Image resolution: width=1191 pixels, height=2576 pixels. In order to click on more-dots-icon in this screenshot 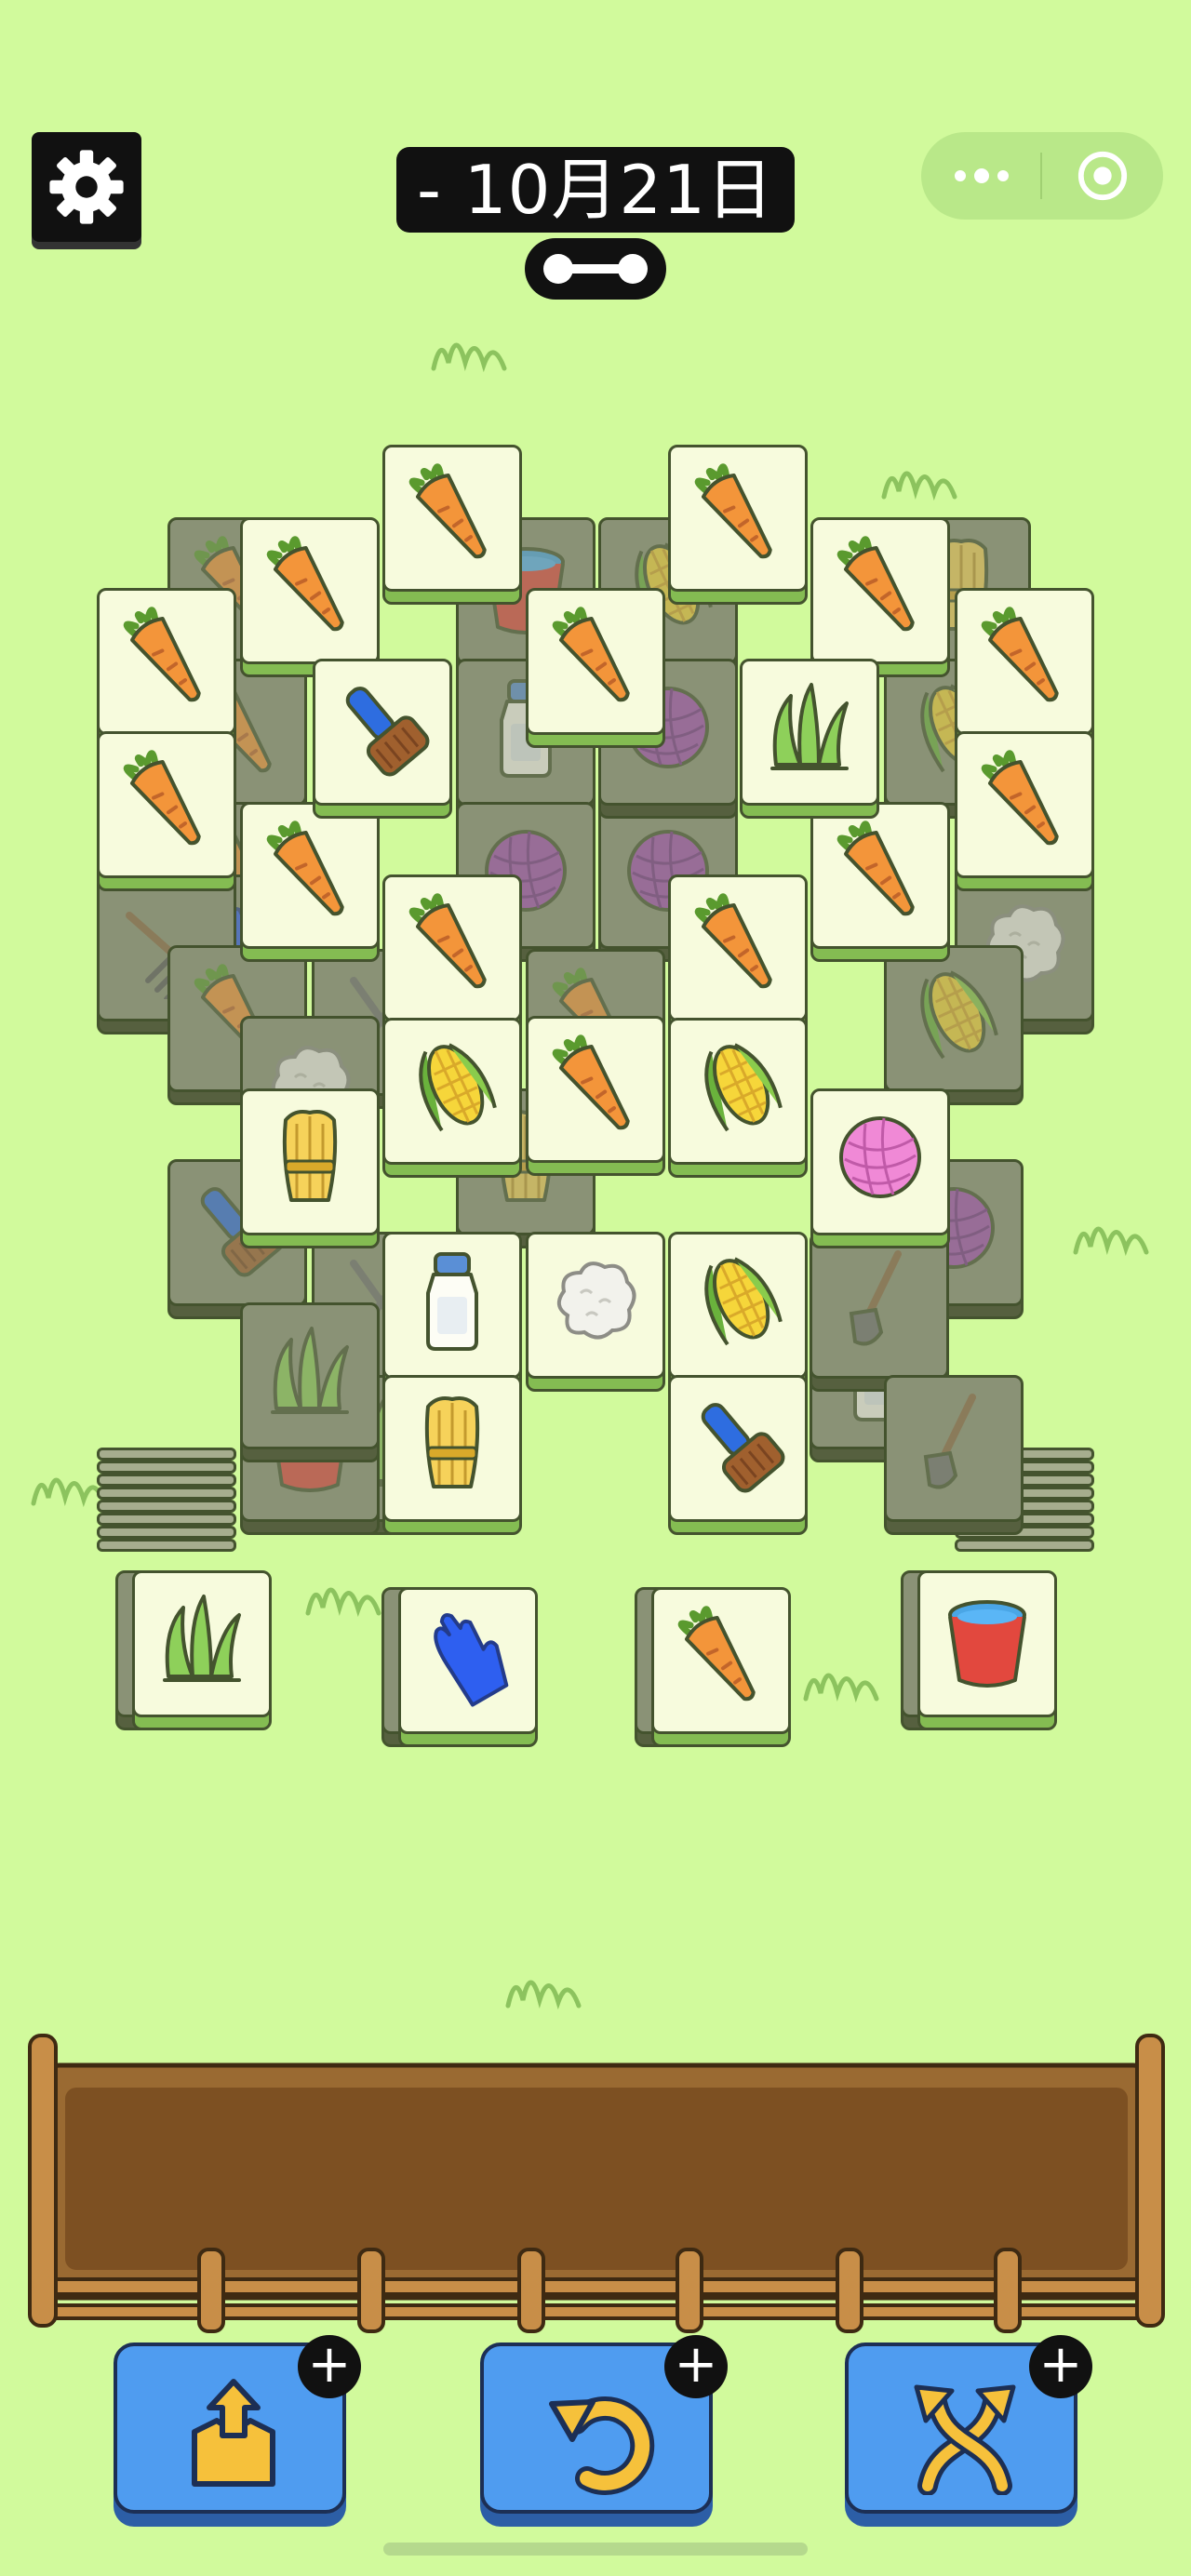, I will do `click(982, 175)`.